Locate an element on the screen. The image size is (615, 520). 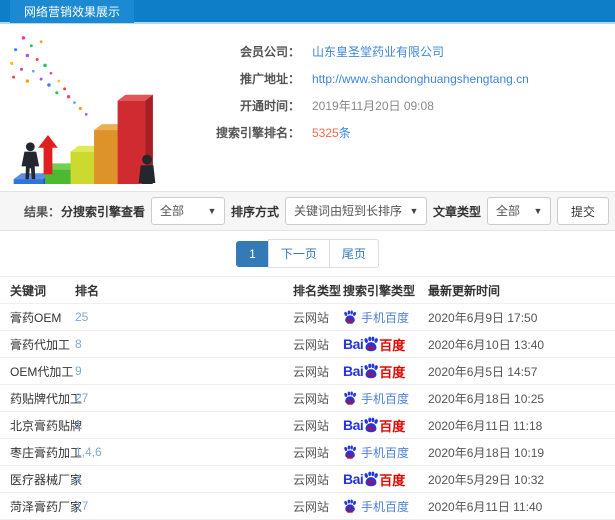
sort-filter-label: 排序方式 is located at coordinates (254, 211).